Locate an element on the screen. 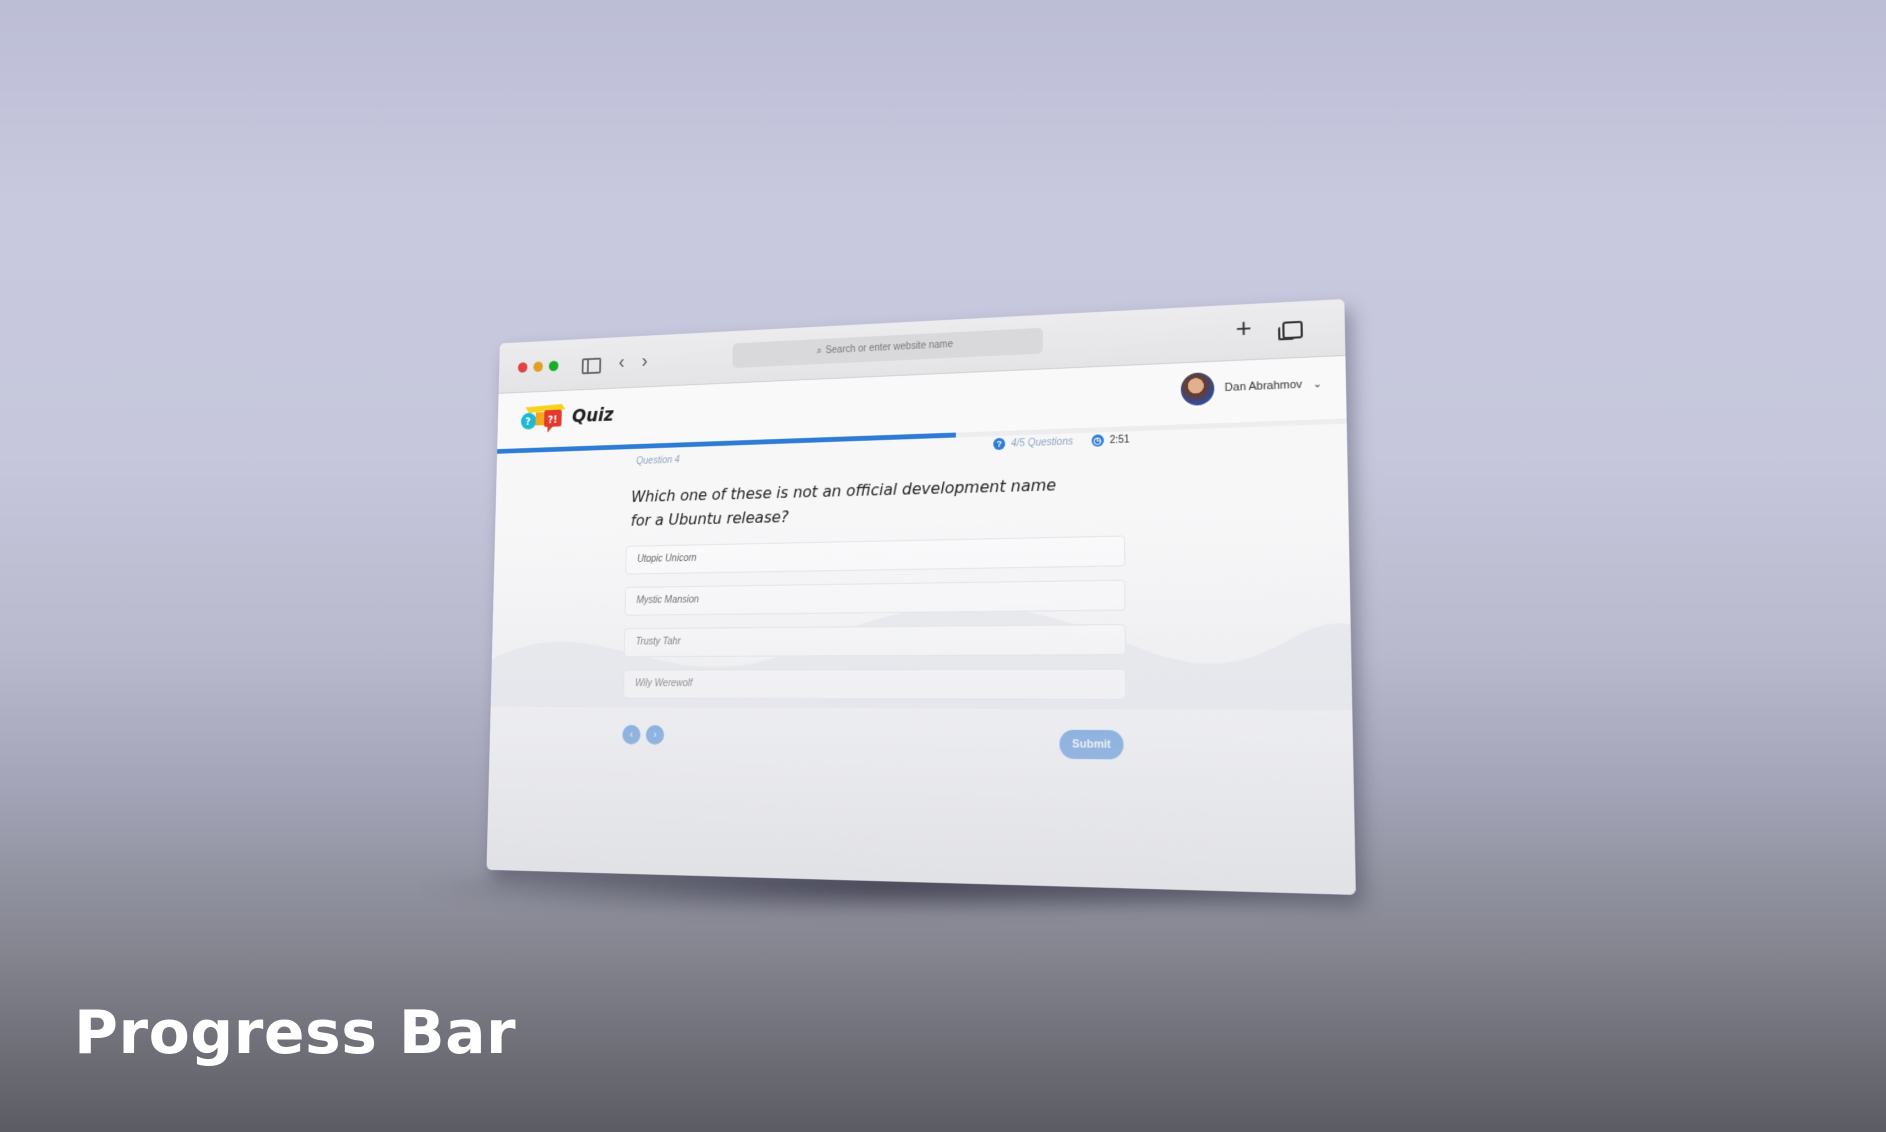 The width and height of the screenshot is (1886, 1132). answer-option: Mystic Mansion is located at coordinates (875, 597).